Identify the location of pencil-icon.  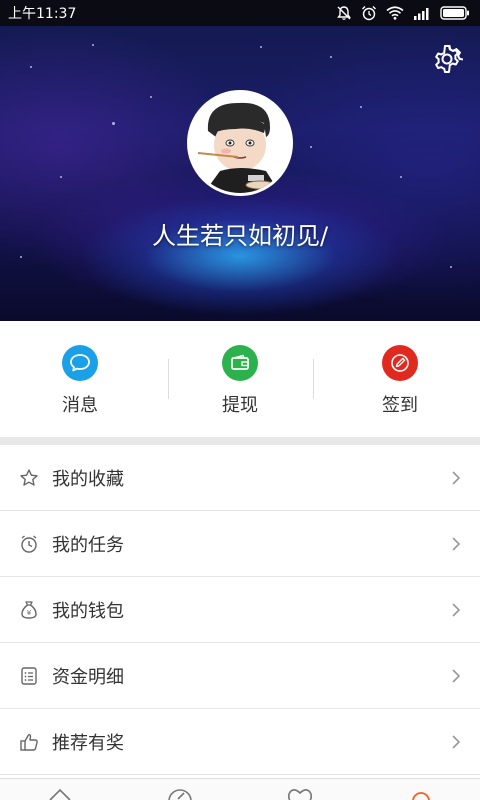
(400, 363).